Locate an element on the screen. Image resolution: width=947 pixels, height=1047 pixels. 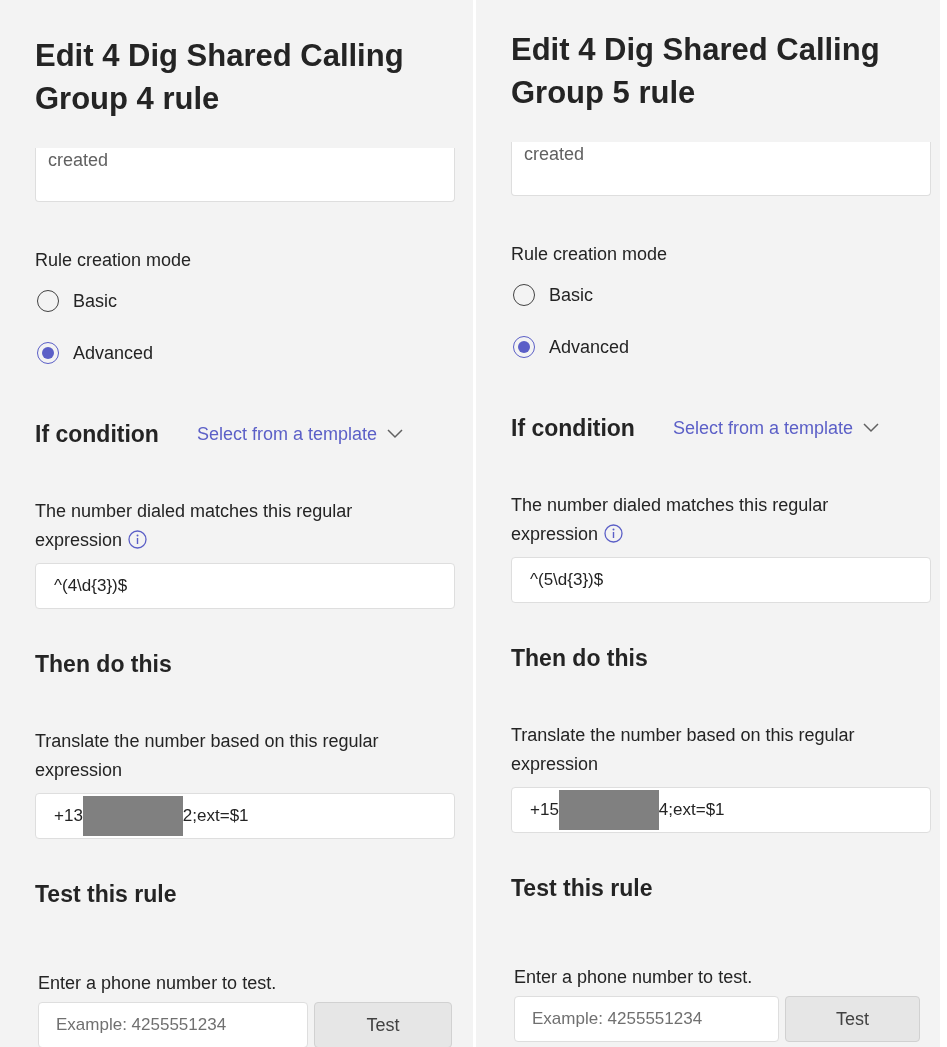
translation-field: +15 4;ext=$1 is located at coordinates (721, 810).